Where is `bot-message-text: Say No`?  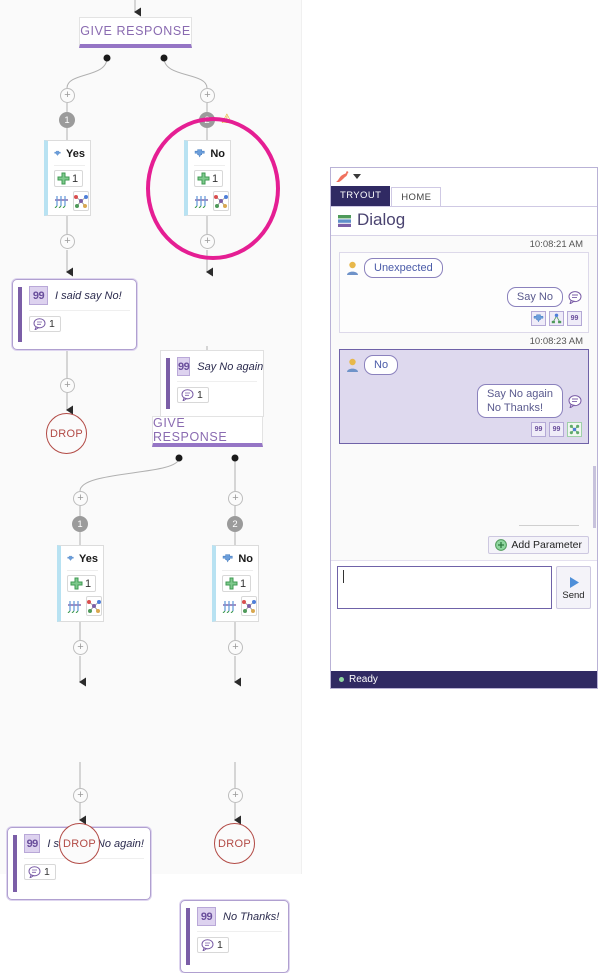 bot-message-text: Say No is located at coordinates (534, 297).